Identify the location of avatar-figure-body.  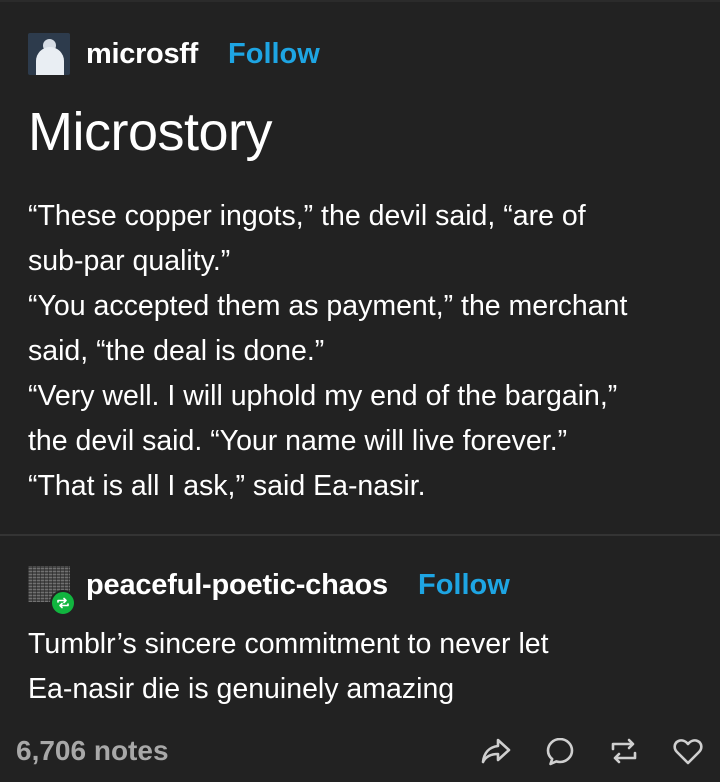
(50, 61).